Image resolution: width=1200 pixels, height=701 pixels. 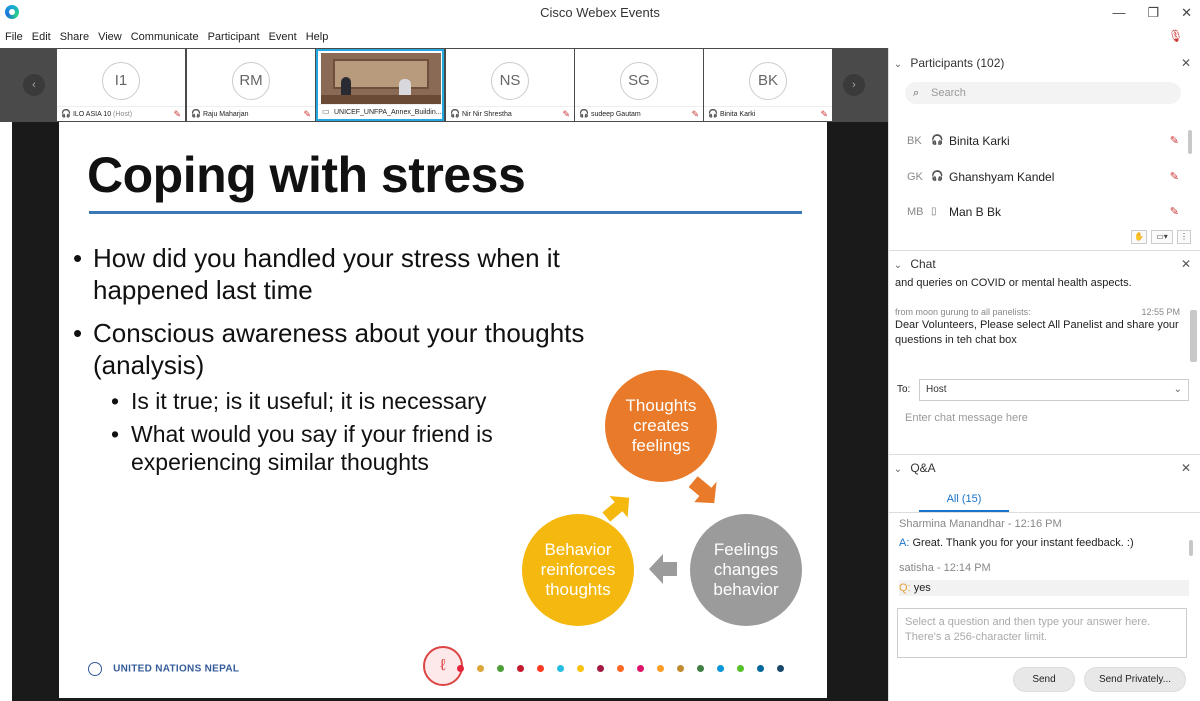 I want to click on avatar: RM, so click(x=251, y=81).